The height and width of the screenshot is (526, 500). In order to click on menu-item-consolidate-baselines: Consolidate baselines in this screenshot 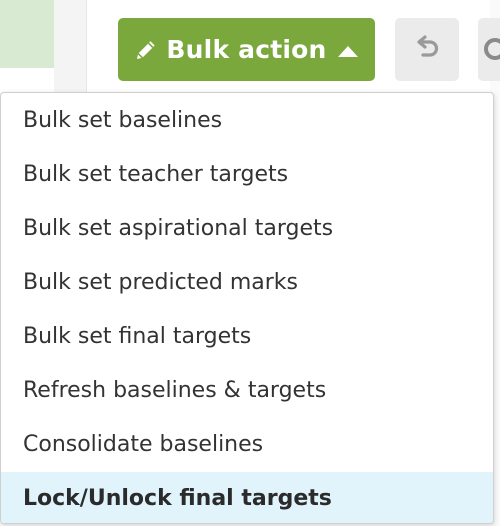, I will do `click(247, 445)`.